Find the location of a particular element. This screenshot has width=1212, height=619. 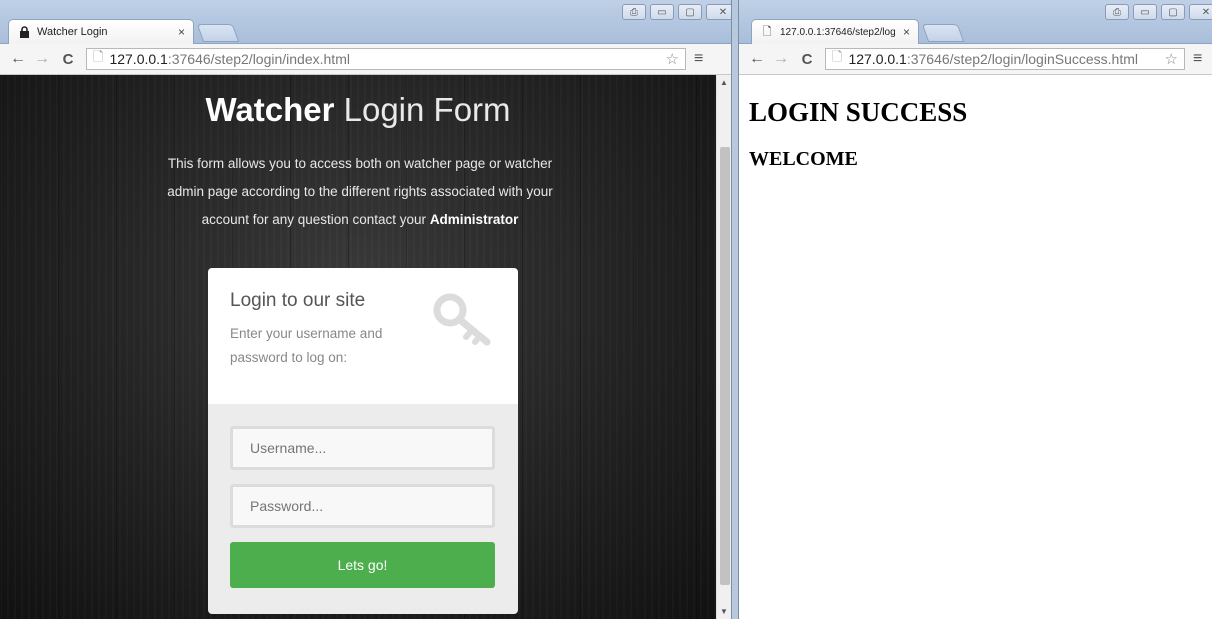

scroll-thumb is located at coordinates (725, 366).